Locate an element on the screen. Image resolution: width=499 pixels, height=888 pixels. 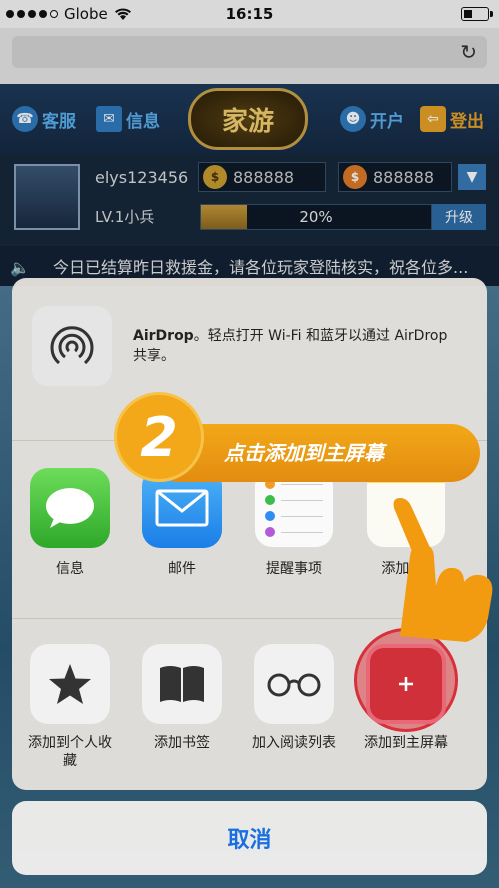
add-reading-list-action: 加入阅读列表 is located at coordinates (294, 698).